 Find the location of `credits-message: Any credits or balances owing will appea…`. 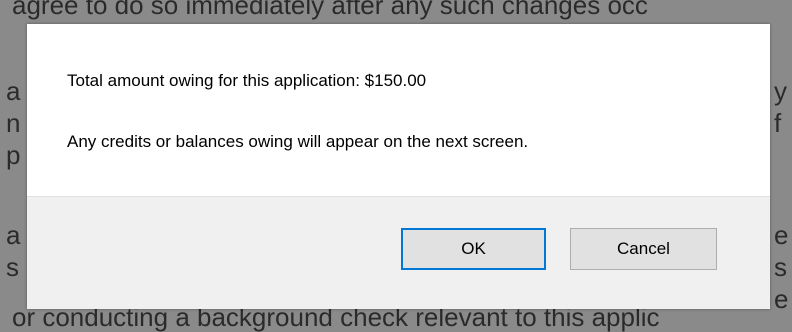

credits-message: Any credits or balances owing will appea… is located at coordinates (298, 141).